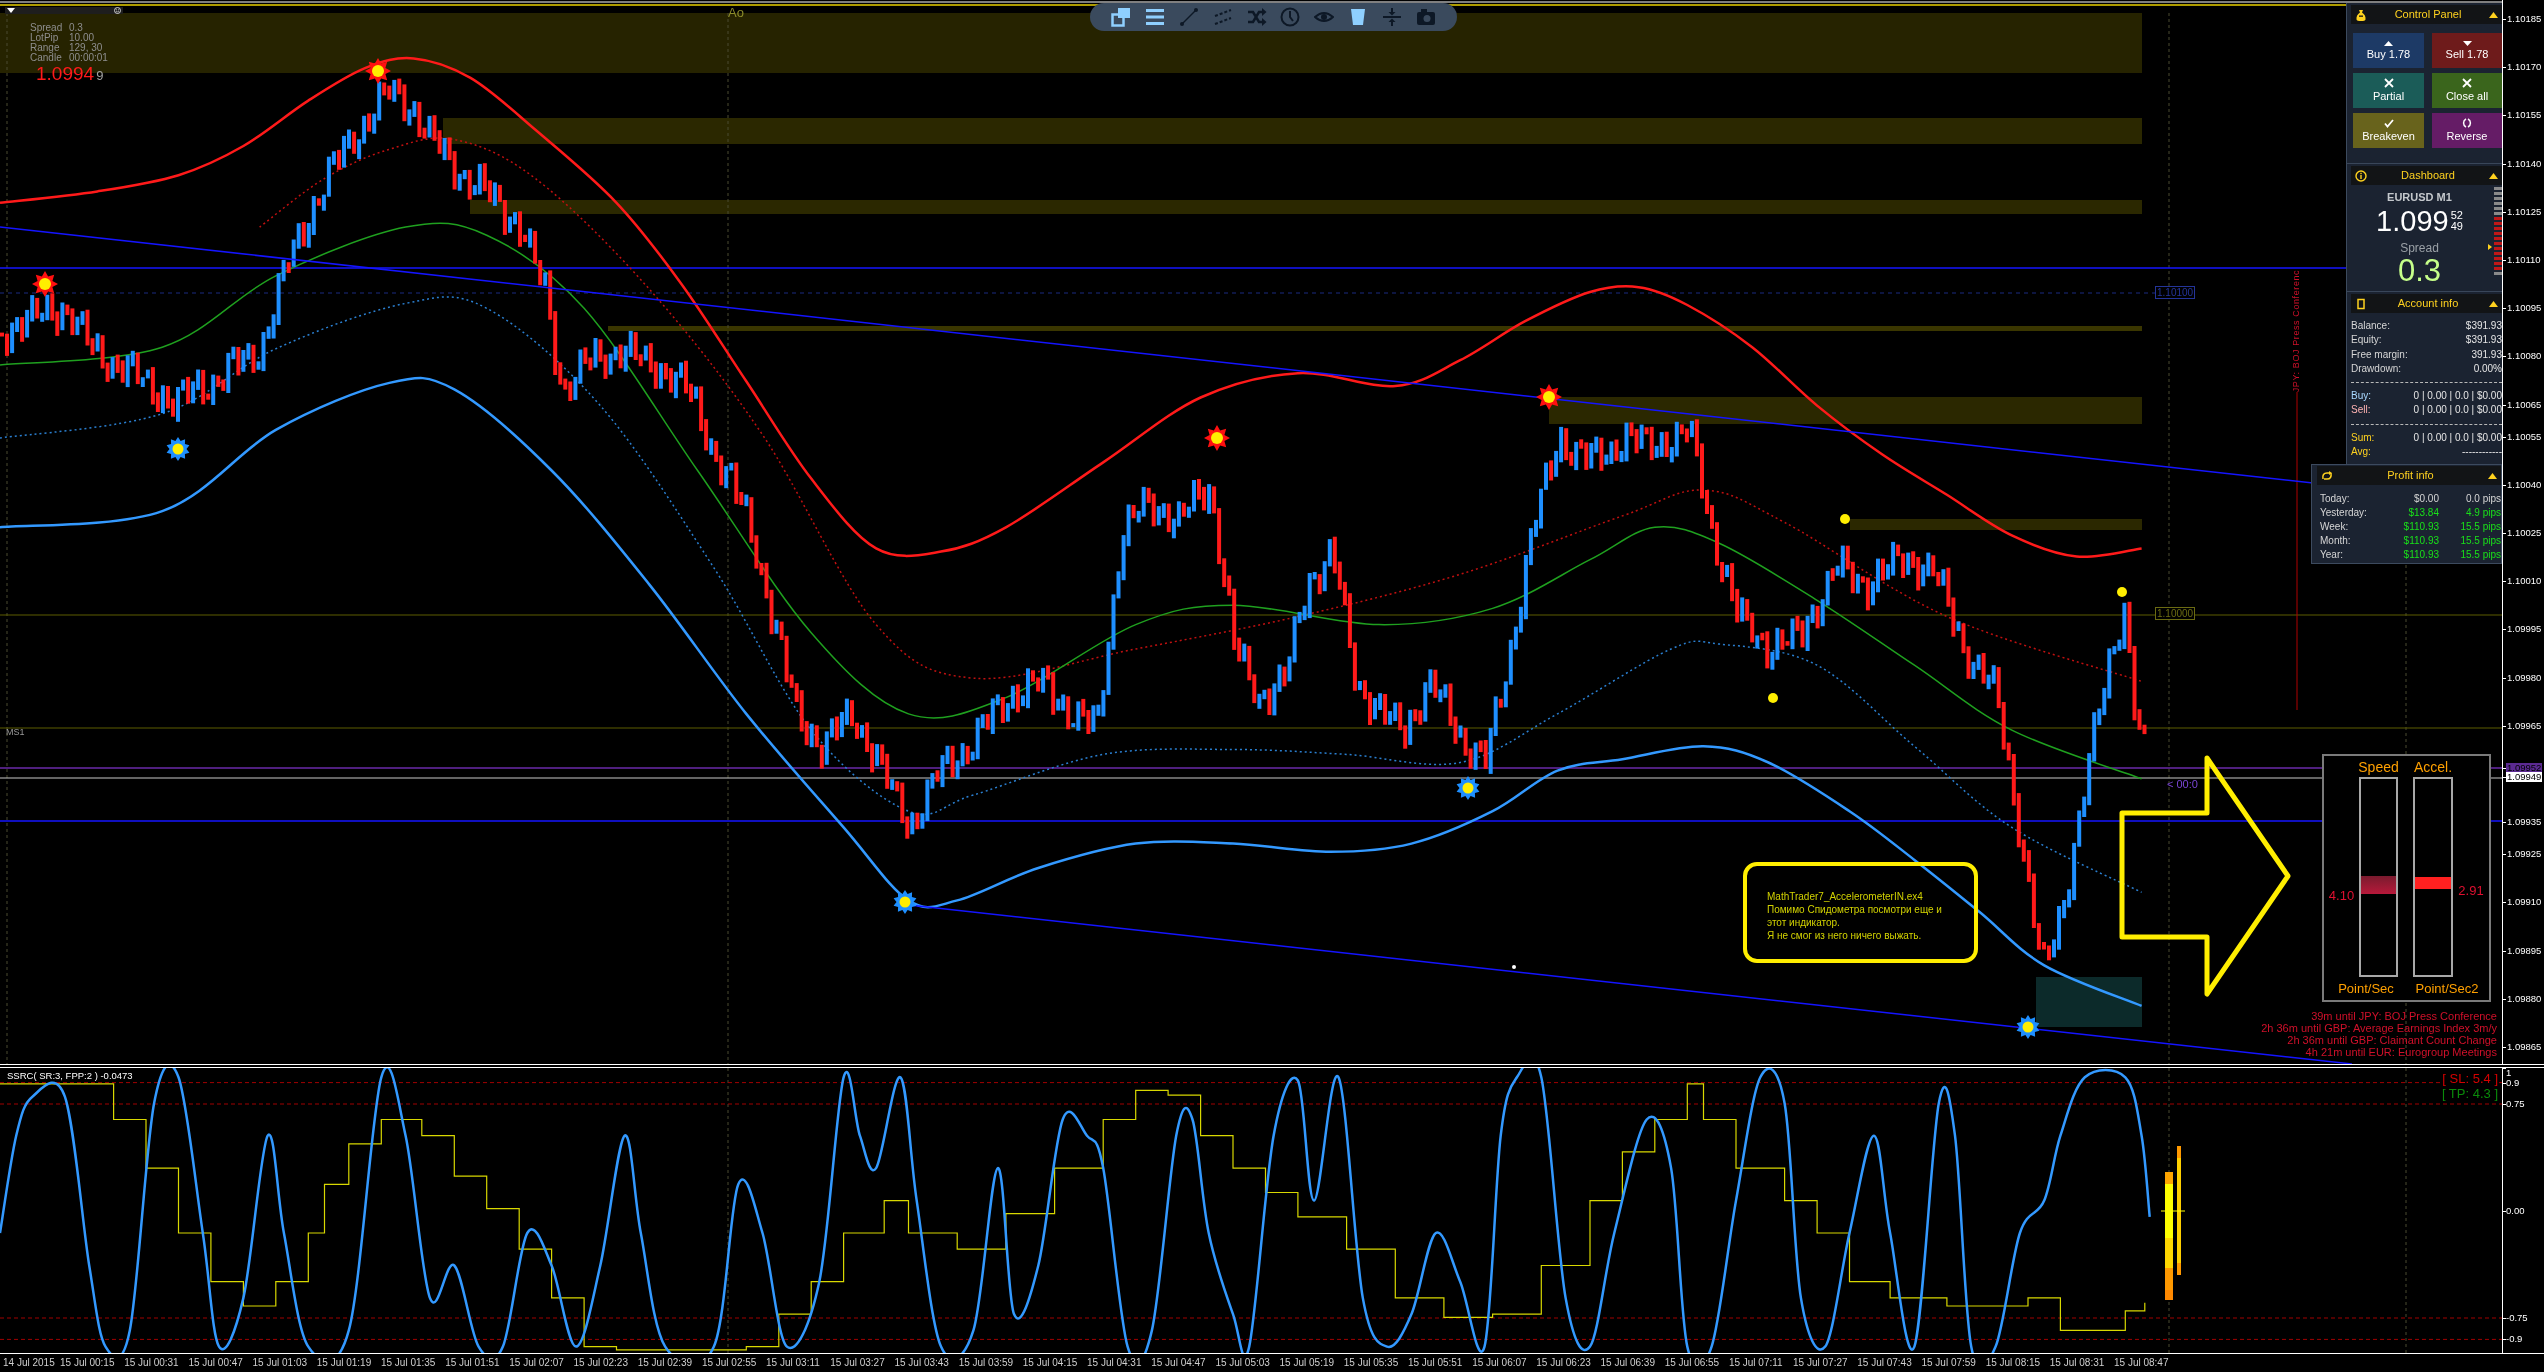 The height and width of the screenshot is (1372, 2544). What do you see at coordinates (2524, 19) in the screenshot?
I see `price-label: 1.10185` at bounding box center [2524, 19].